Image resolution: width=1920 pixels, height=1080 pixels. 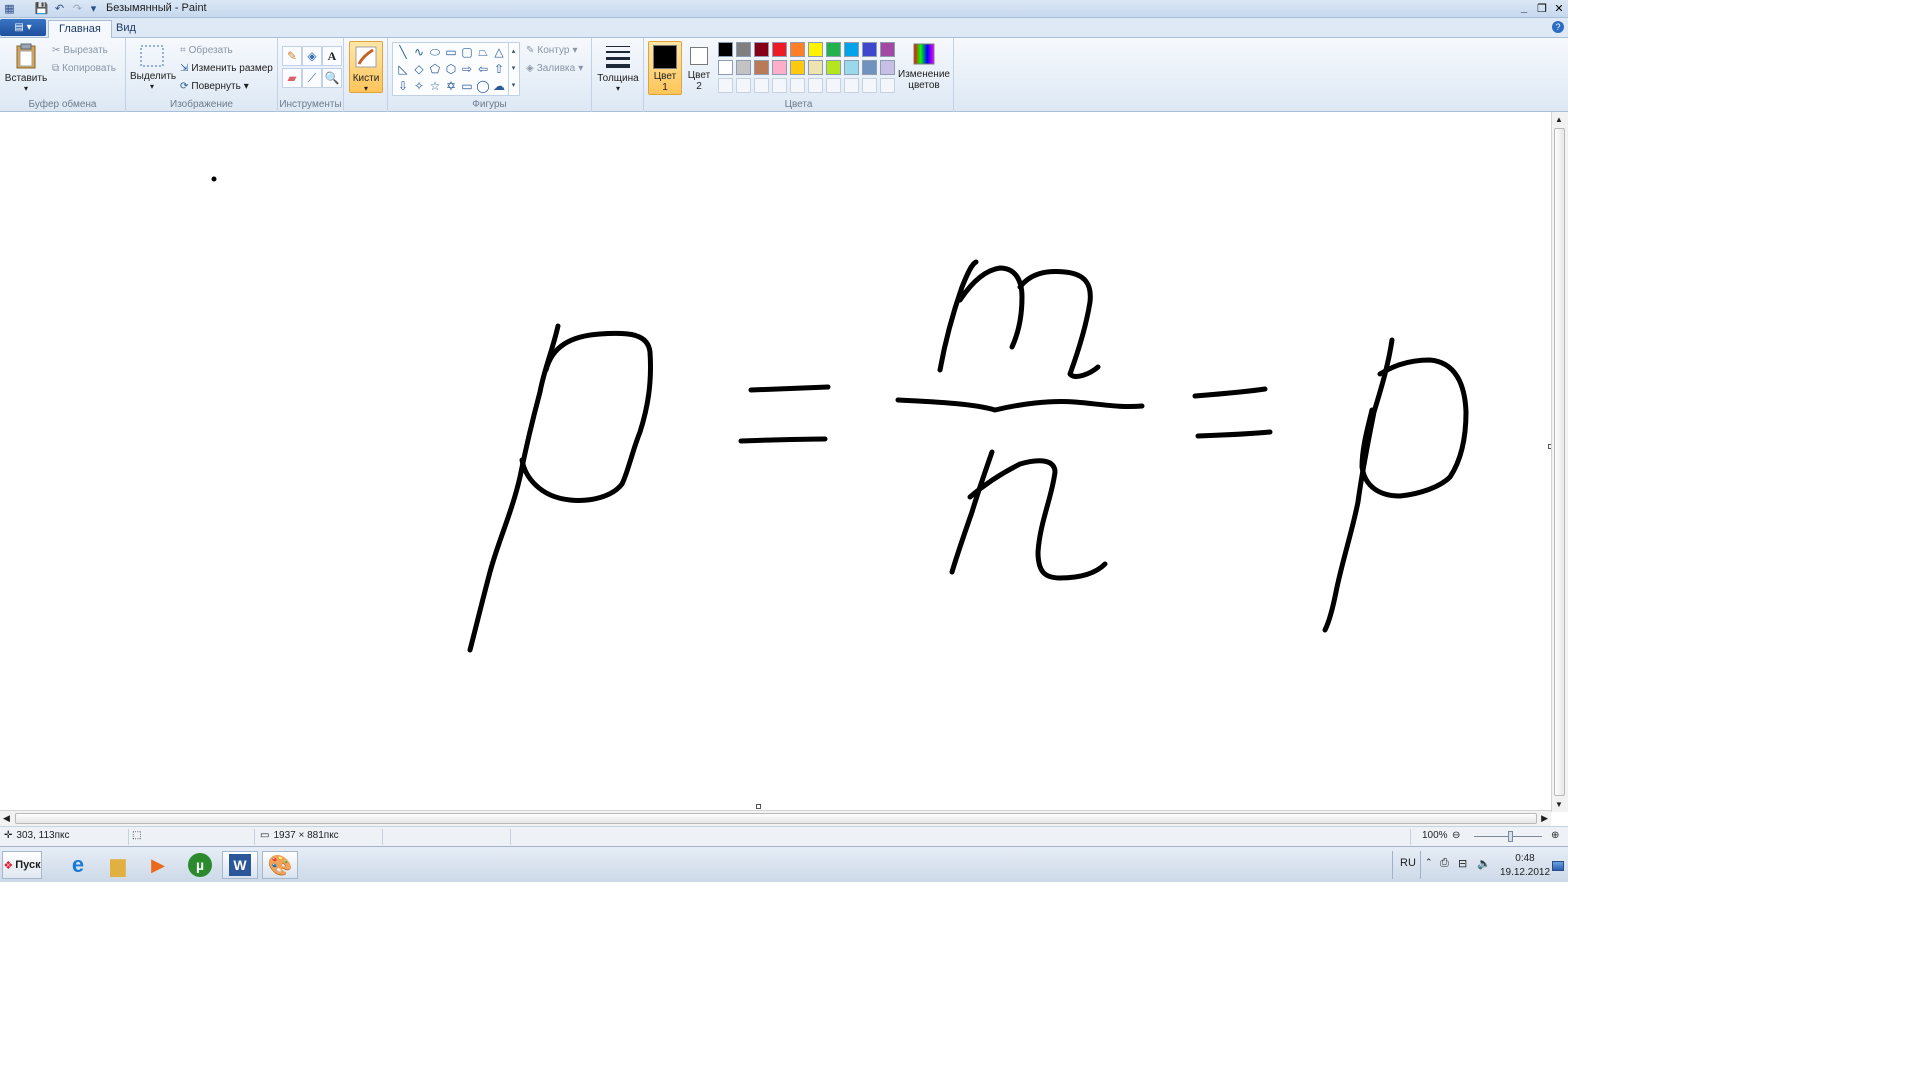 I want to click on zoom-in-button: ⊕, so click(x=1555, y=835).